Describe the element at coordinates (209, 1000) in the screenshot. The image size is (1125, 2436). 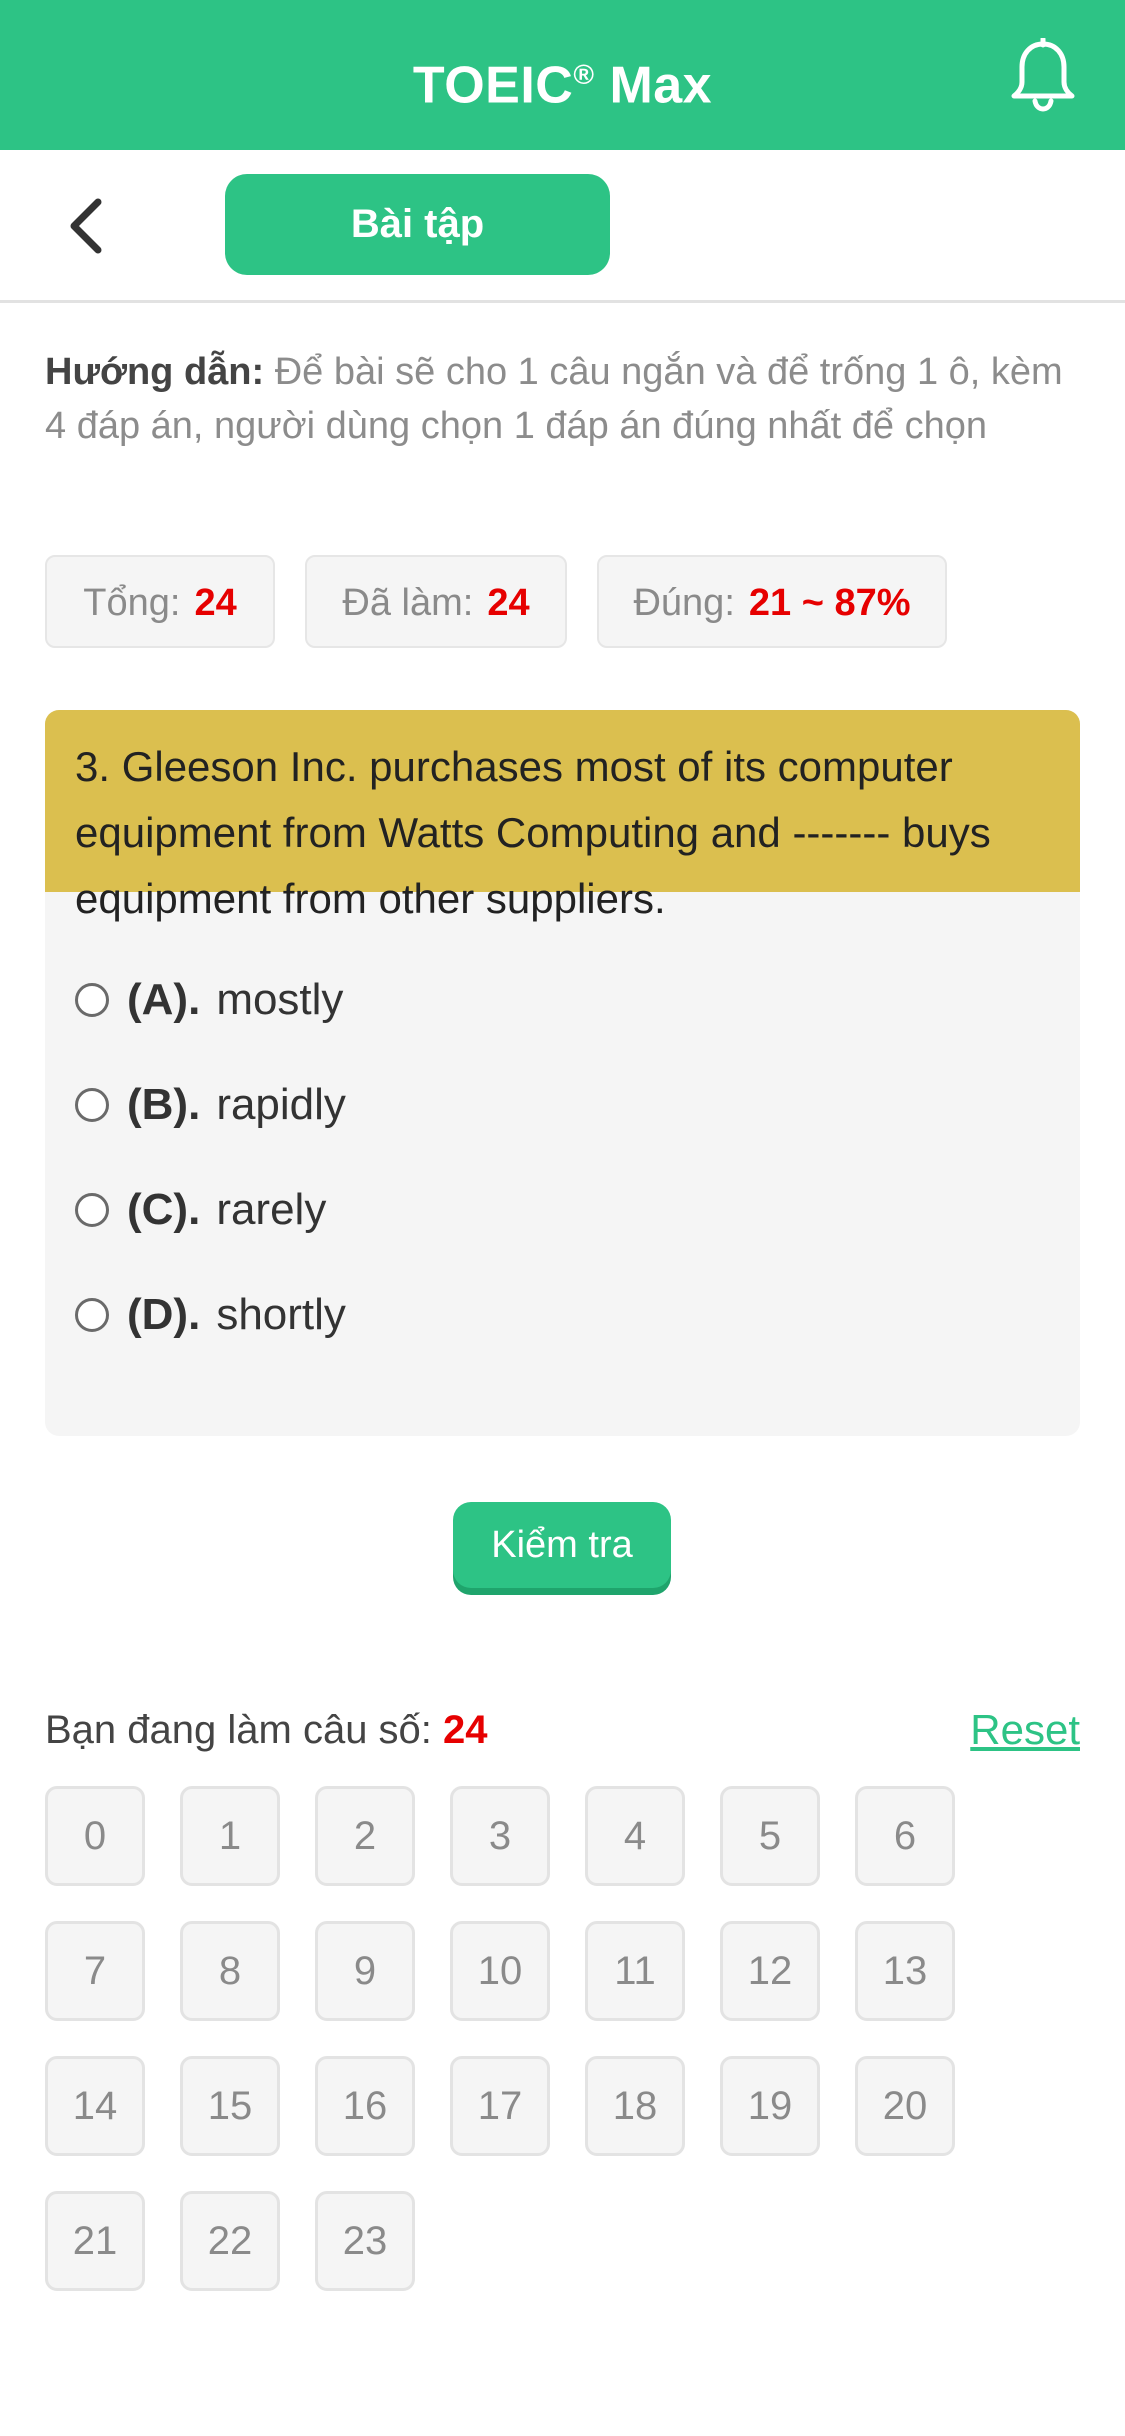
I see `option-a: (A). mostly` at that location.